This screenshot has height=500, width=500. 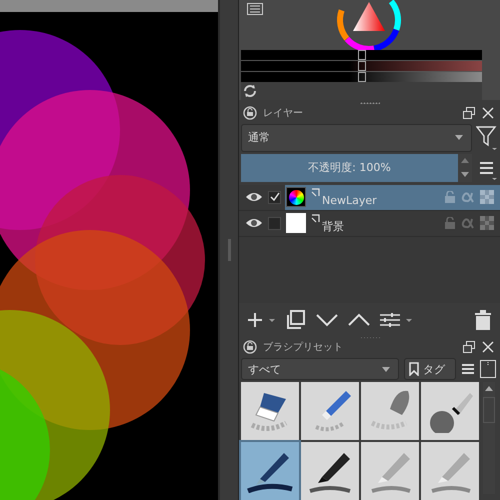 I want to click on add-icon, so click(x=262, y=320).